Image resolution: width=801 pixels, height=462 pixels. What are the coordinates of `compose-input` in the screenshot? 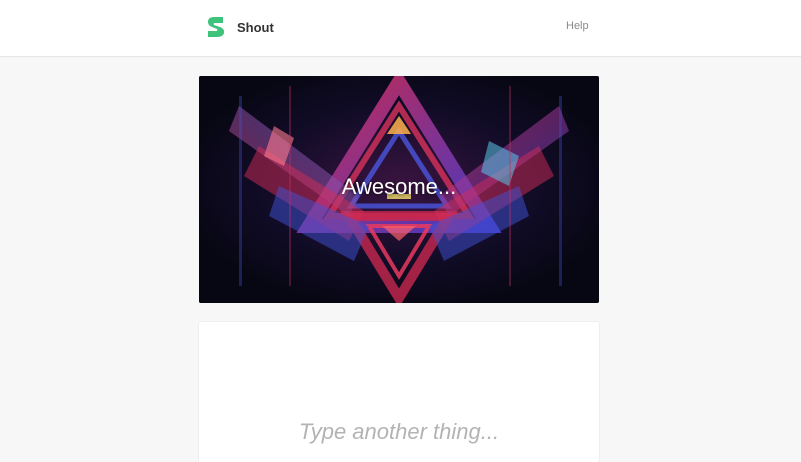 It's located at (399, 432).